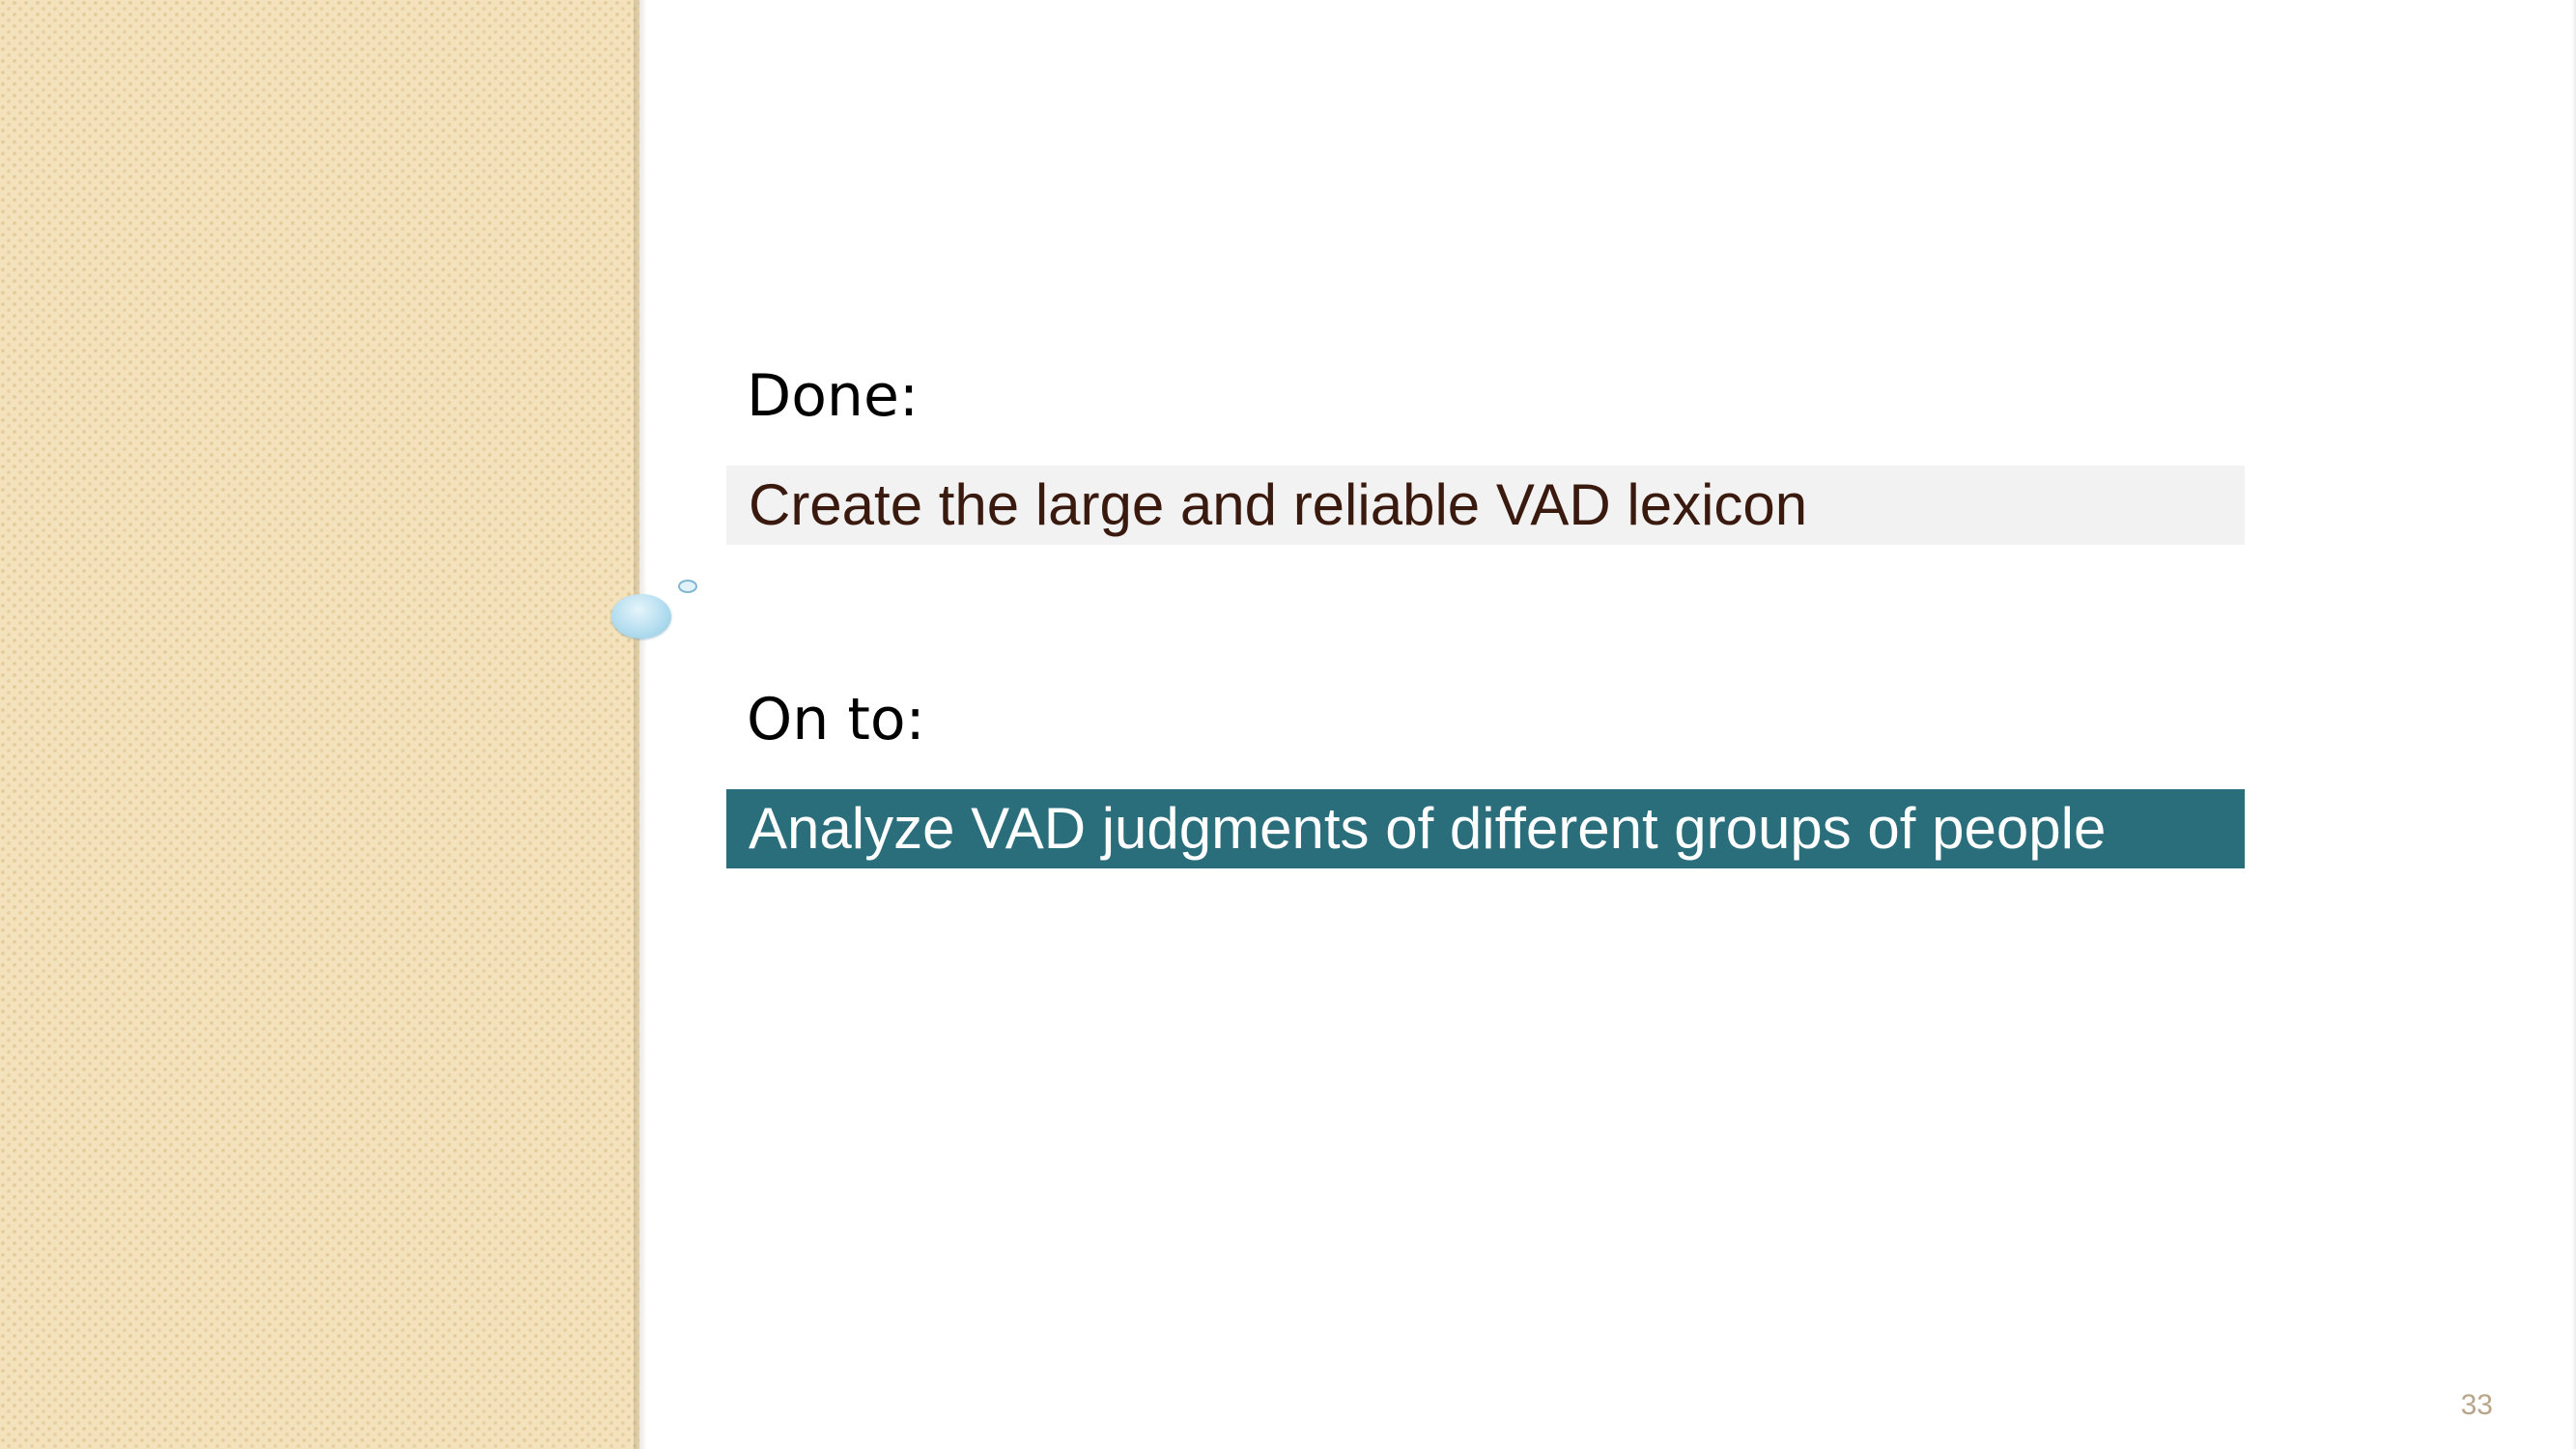 Image resolution: width=2576 pixels, height=1449 pixels. I want to click on done-heading: Done:, so click(833, 396).